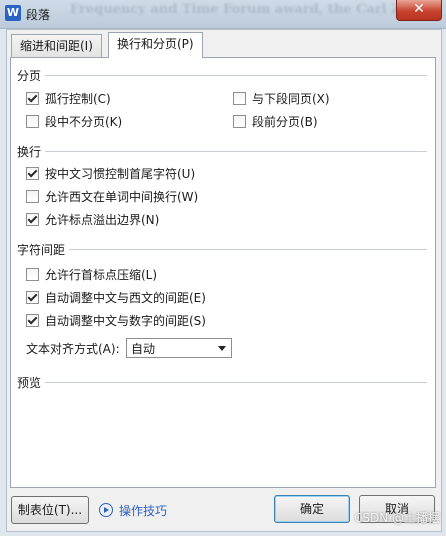 The width and height of the screenshot is (446, 536). What do you see at coordinates (143, 349) in the screenshot?
I see `select-value: 自动` at bounding box center [143, 349].